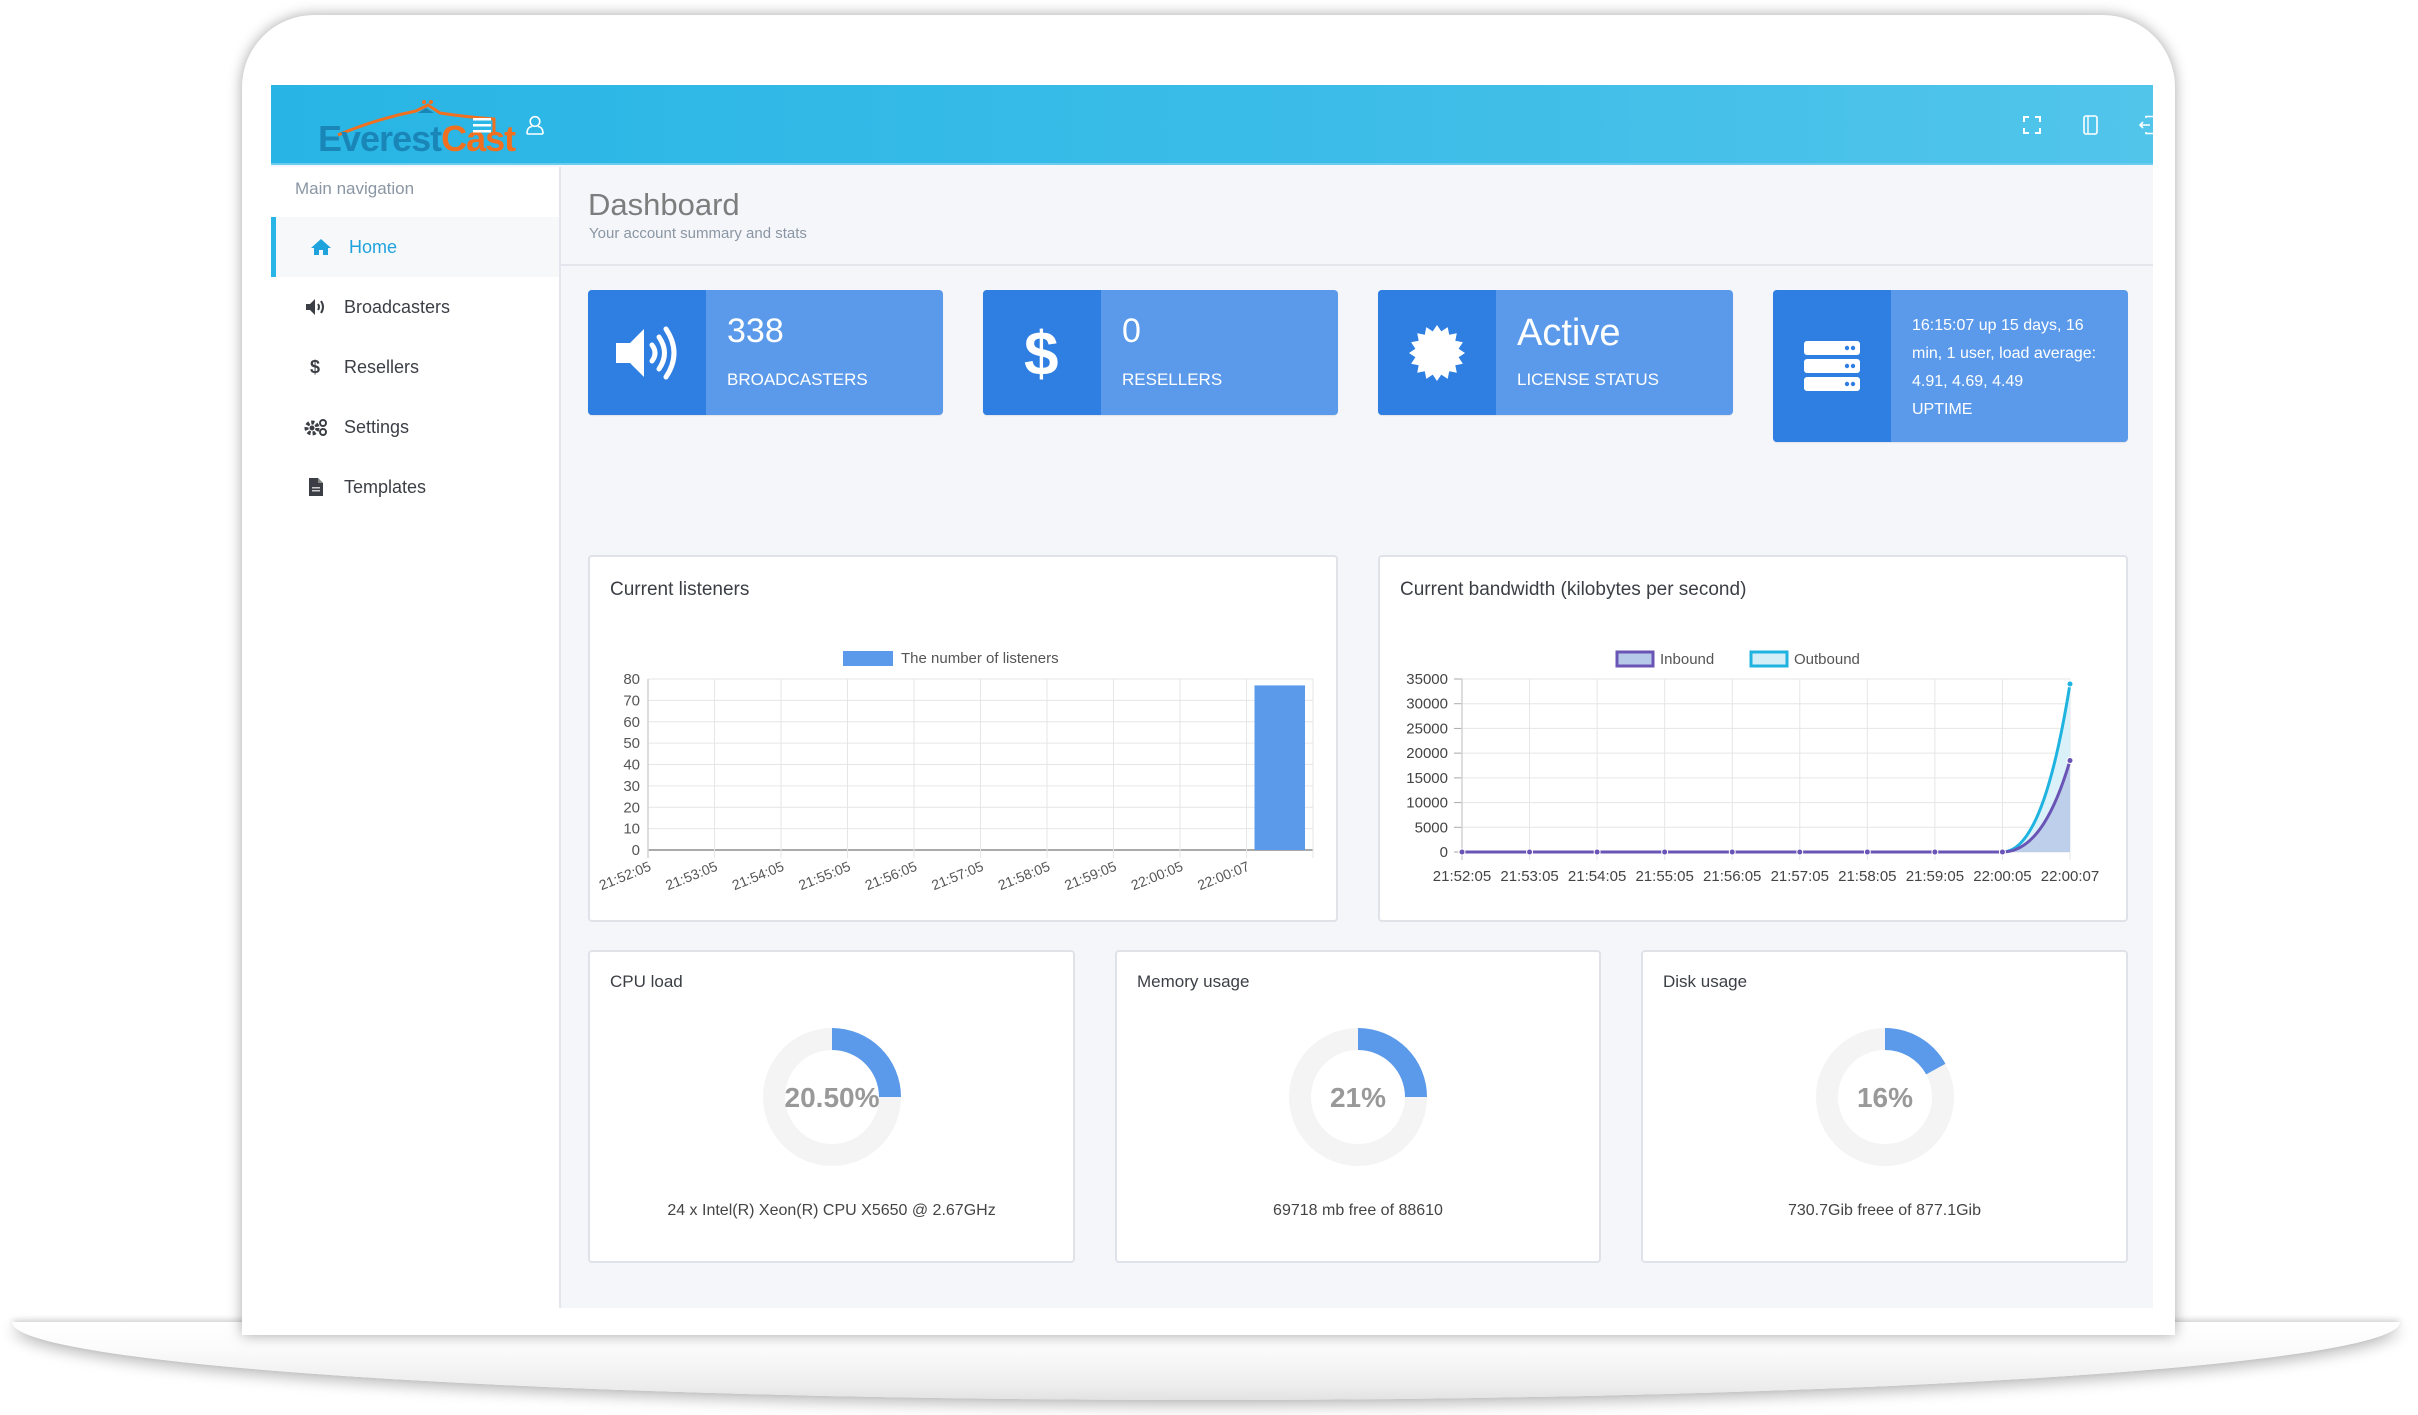 Image resolution: width=2418 pixels, height=1415 pixels. Describe the element at coordinates (631, 722) in the screenshot. I see `y-tick-label: 60` at that location.